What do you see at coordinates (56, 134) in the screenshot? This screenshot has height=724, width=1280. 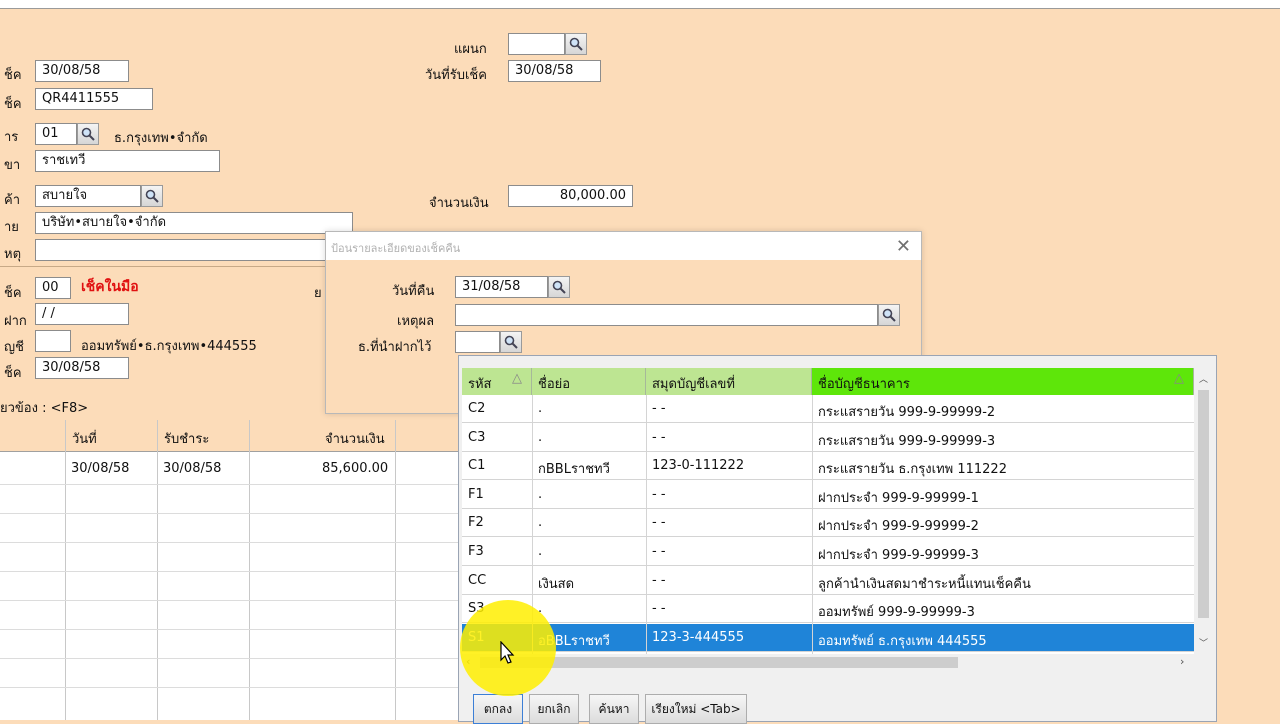 I see `bank-code-field: 01` at bounding box center [56, 134].